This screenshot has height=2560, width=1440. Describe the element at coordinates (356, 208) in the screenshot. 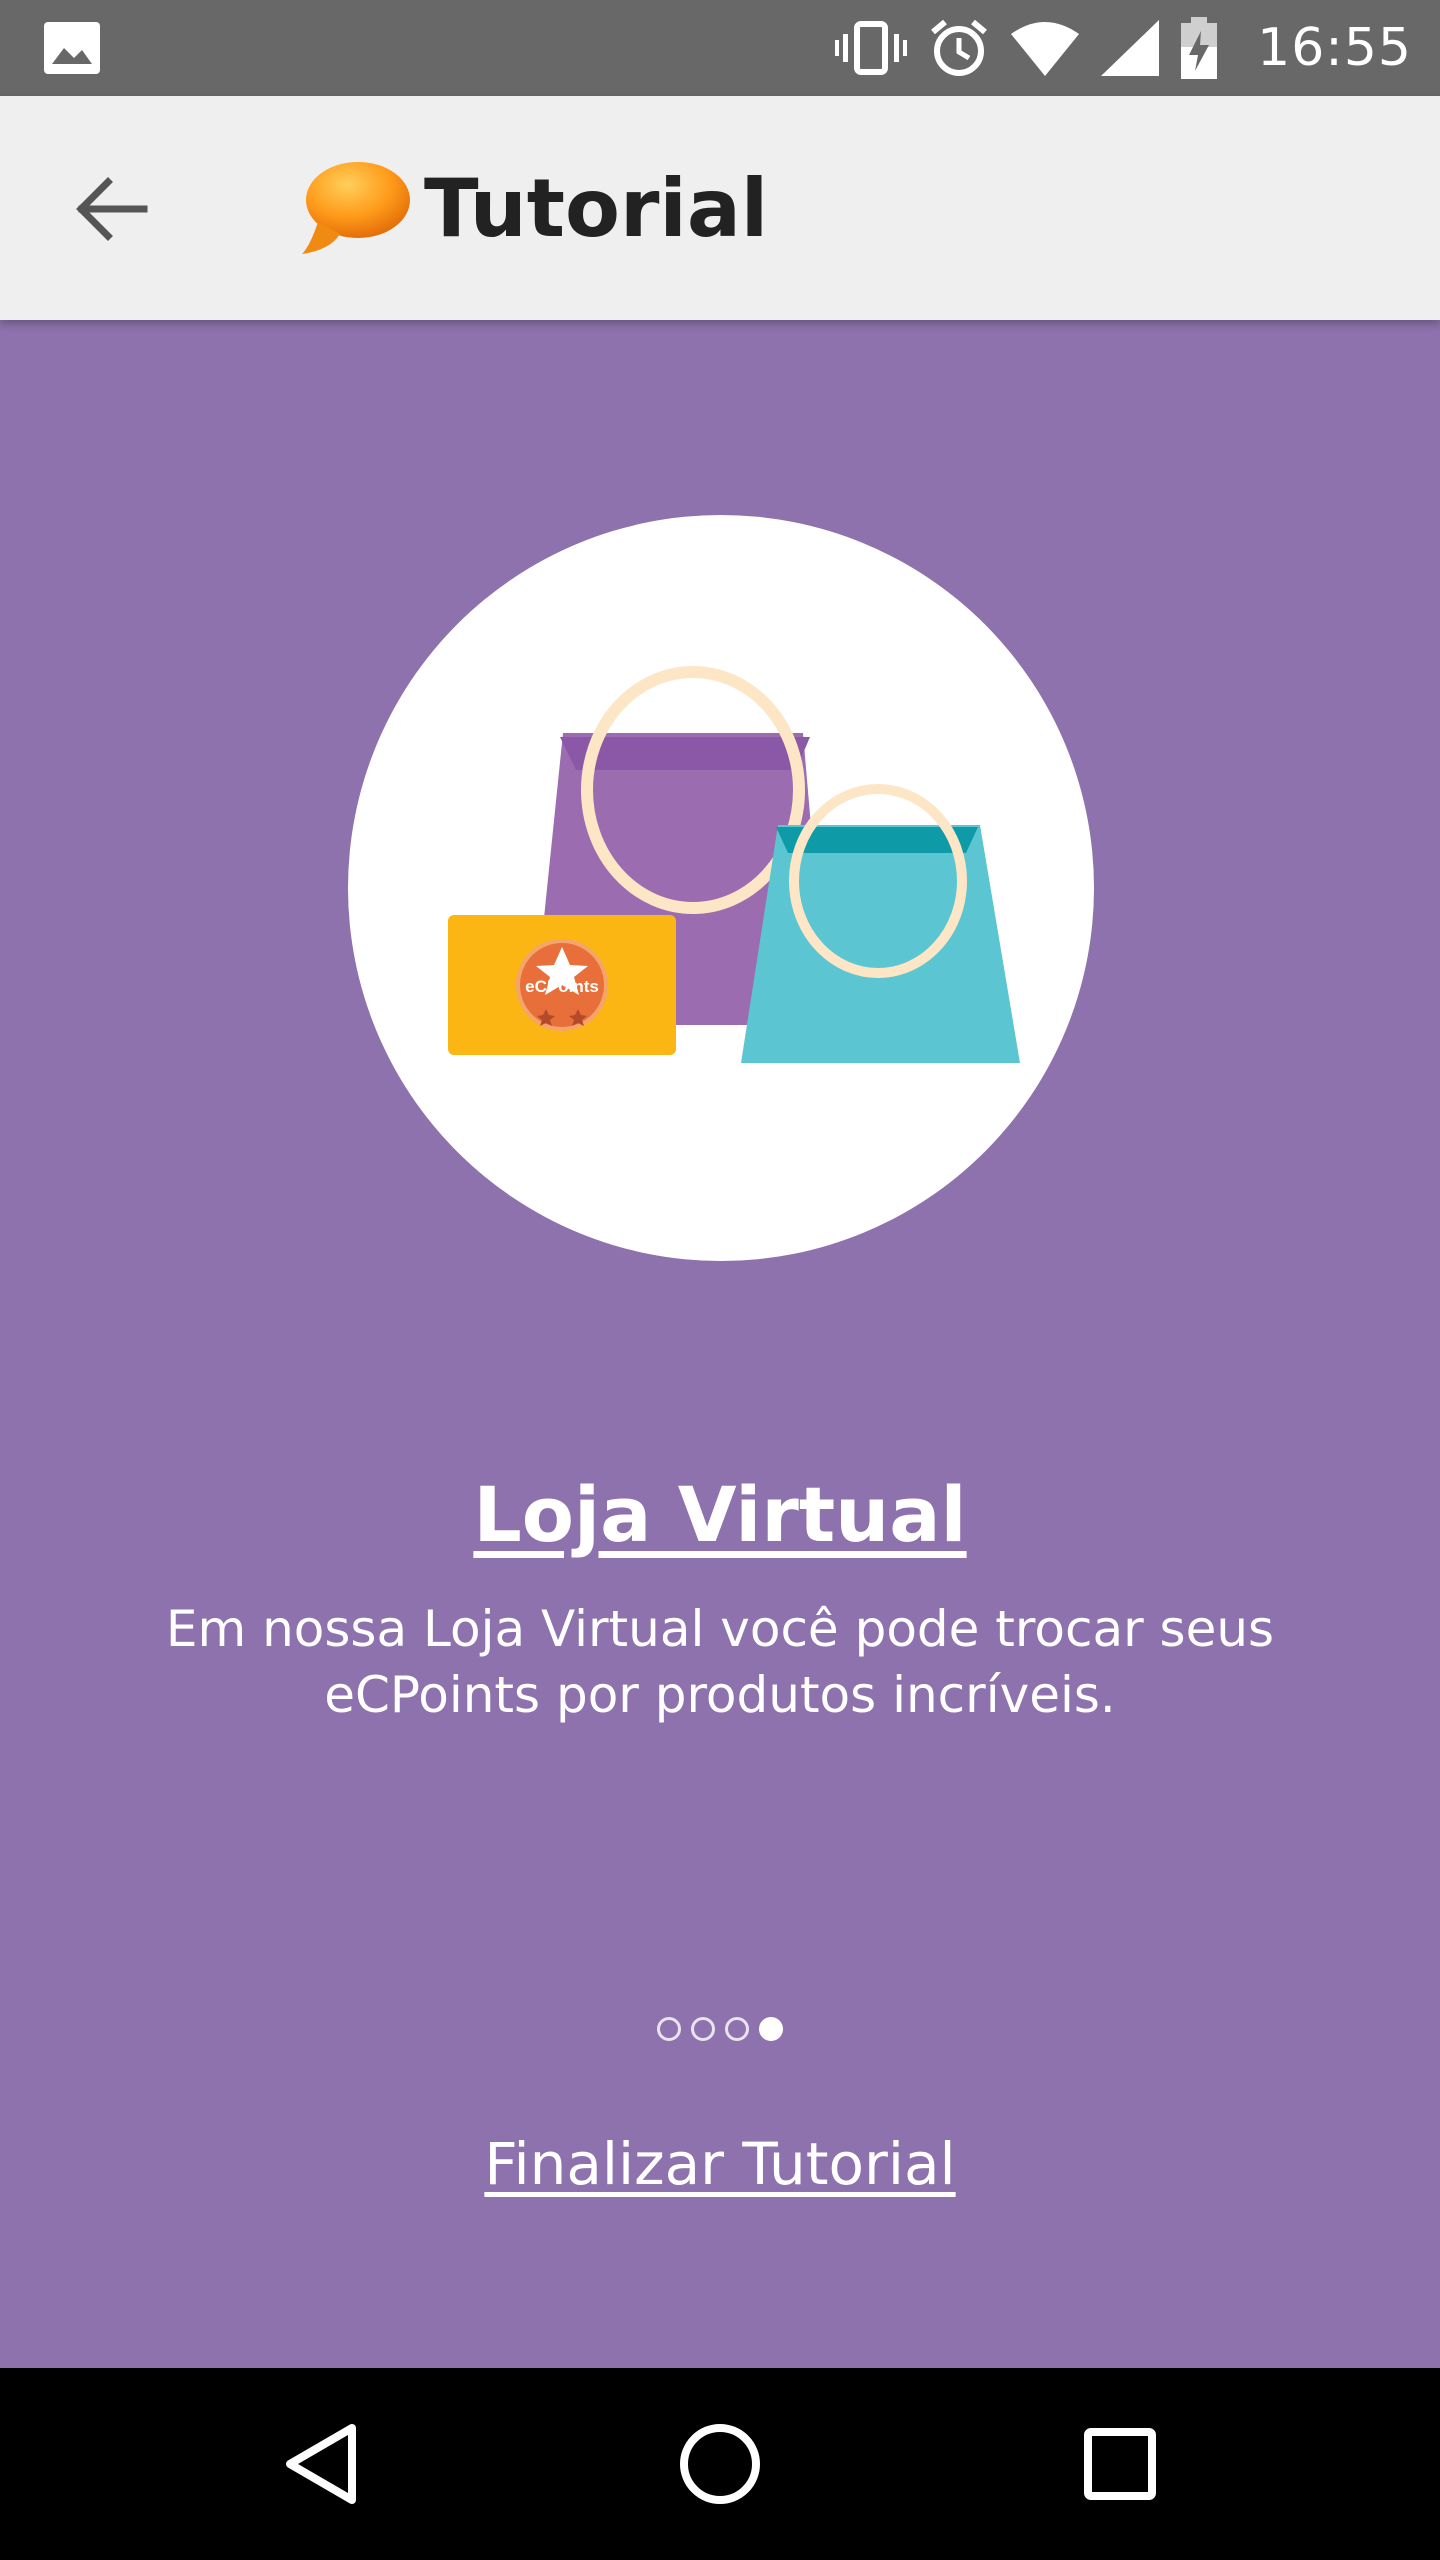

I see `speech-bubble-logo` at that location.